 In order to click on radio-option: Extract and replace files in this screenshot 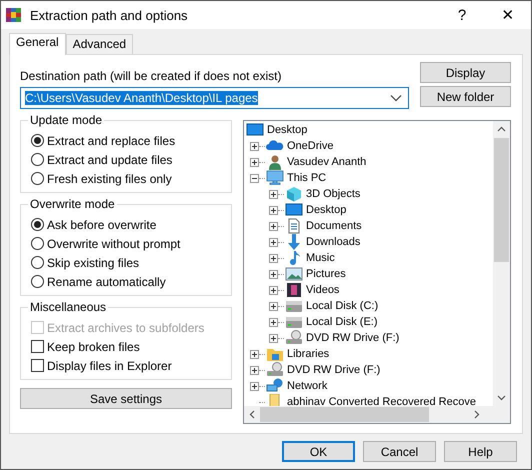, I will do `click(129, 140)`.